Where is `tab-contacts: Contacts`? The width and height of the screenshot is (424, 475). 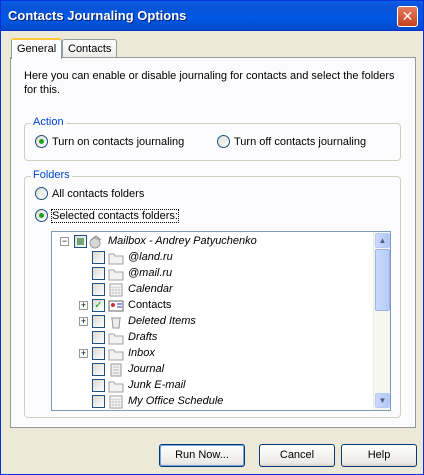 tab-contacts: Contacts is located at coordinates (90, 49).